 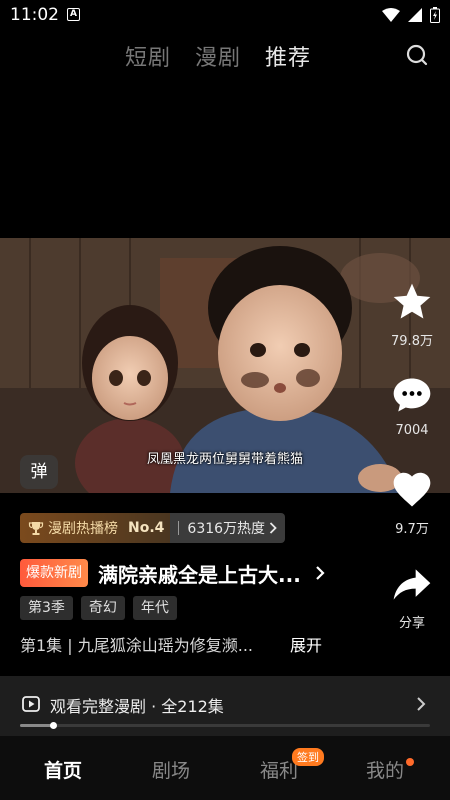 What do you see at coordinates (218, 56) in the screenshot?
I see `tab-comic-drama: 漫剧` at bounding box center [218, 56].